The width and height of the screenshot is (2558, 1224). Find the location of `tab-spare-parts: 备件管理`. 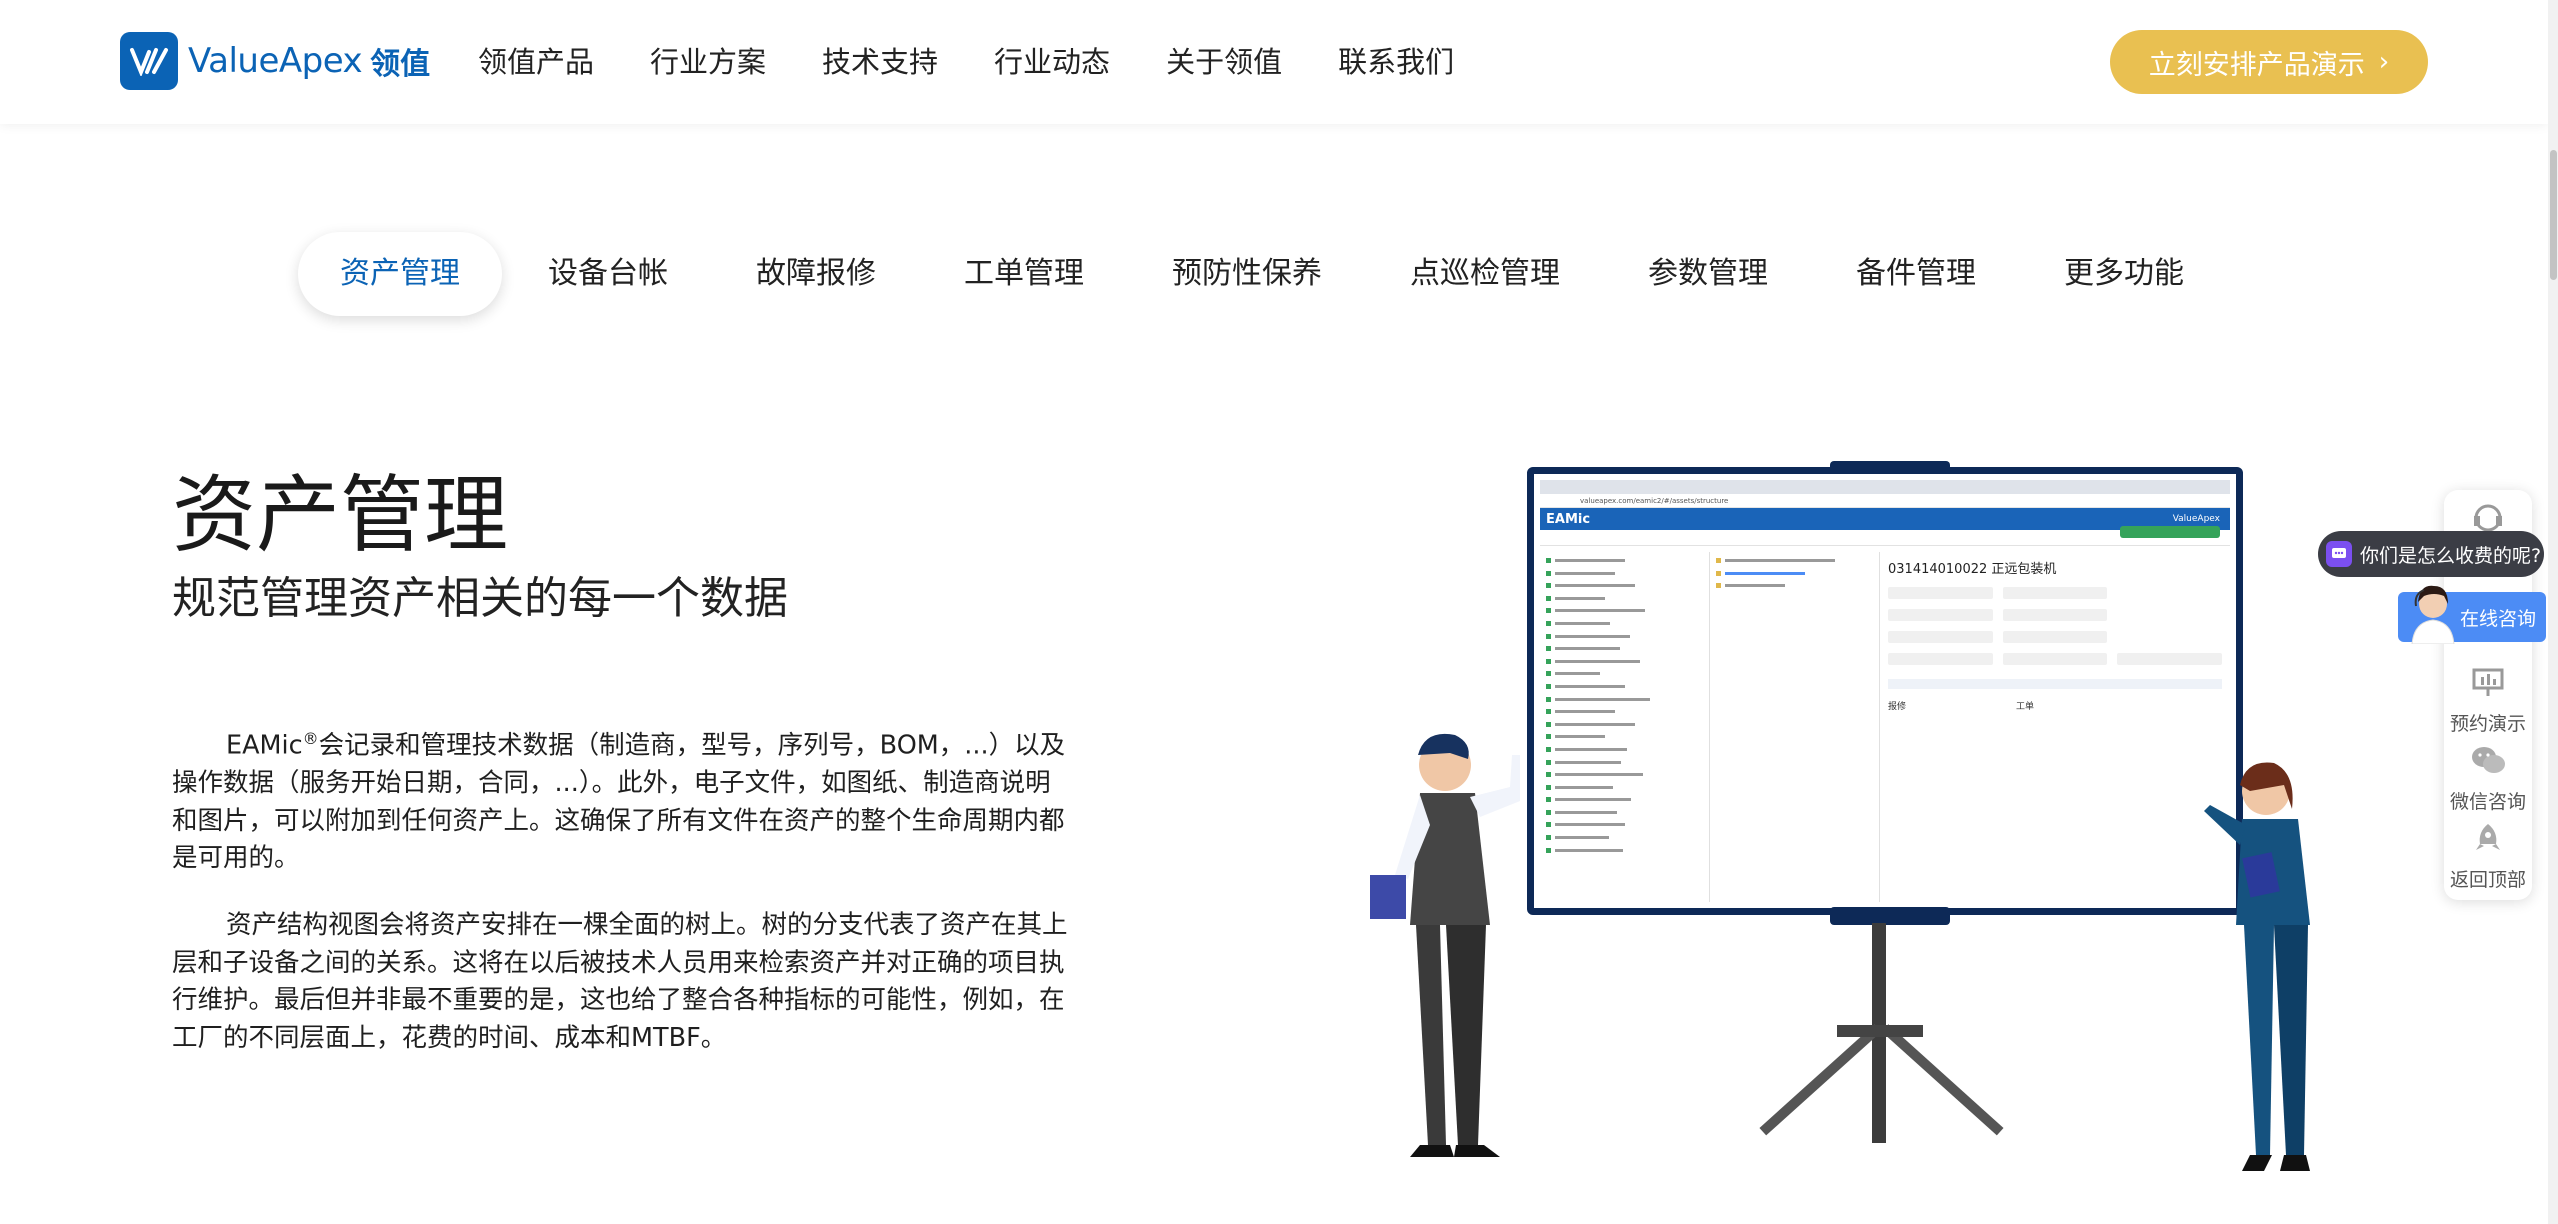

tab-spare-parts: 备件管理 is located at coordinates (1916, 274).